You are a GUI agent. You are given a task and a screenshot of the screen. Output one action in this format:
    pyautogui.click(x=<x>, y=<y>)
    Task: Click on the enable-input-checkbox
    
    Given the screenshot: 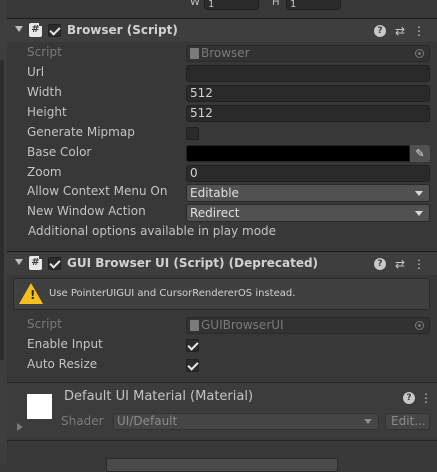 What is the action you would take?
    pyautogui.click(x=192, y=345)
    